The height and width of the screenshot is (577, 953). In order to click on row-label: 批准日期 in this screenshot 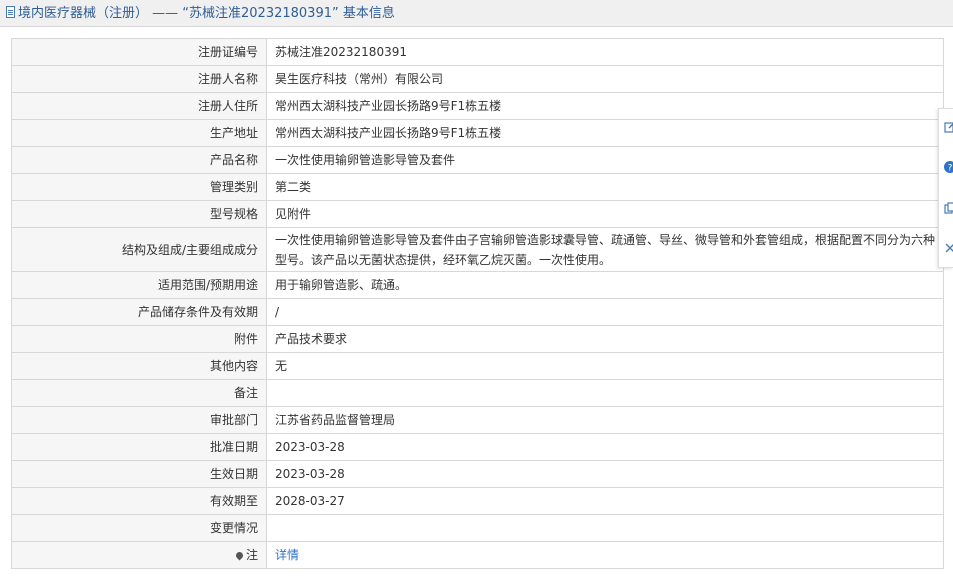, I will do `click(139, 447)`.